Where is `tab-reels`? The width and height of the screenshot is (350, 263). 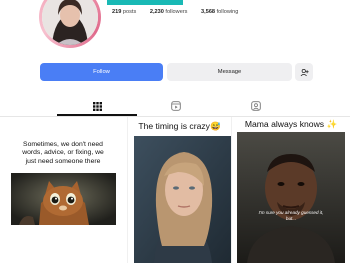 tab-reels is located at coordinates (176, 106).